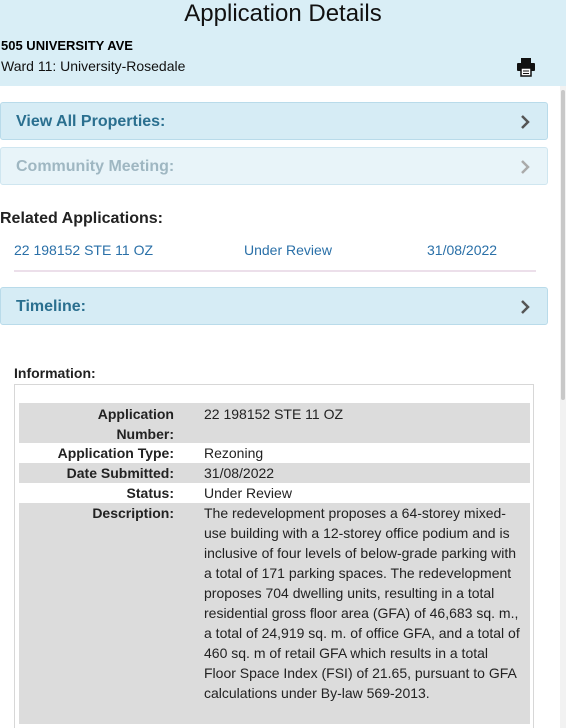 The width and height of the screenshot is (566, 728). What do you see at coordinates (462, 250) in the screenshot?
I see `related-application-date: 31/08/2022` at bounding box center [462, 250].